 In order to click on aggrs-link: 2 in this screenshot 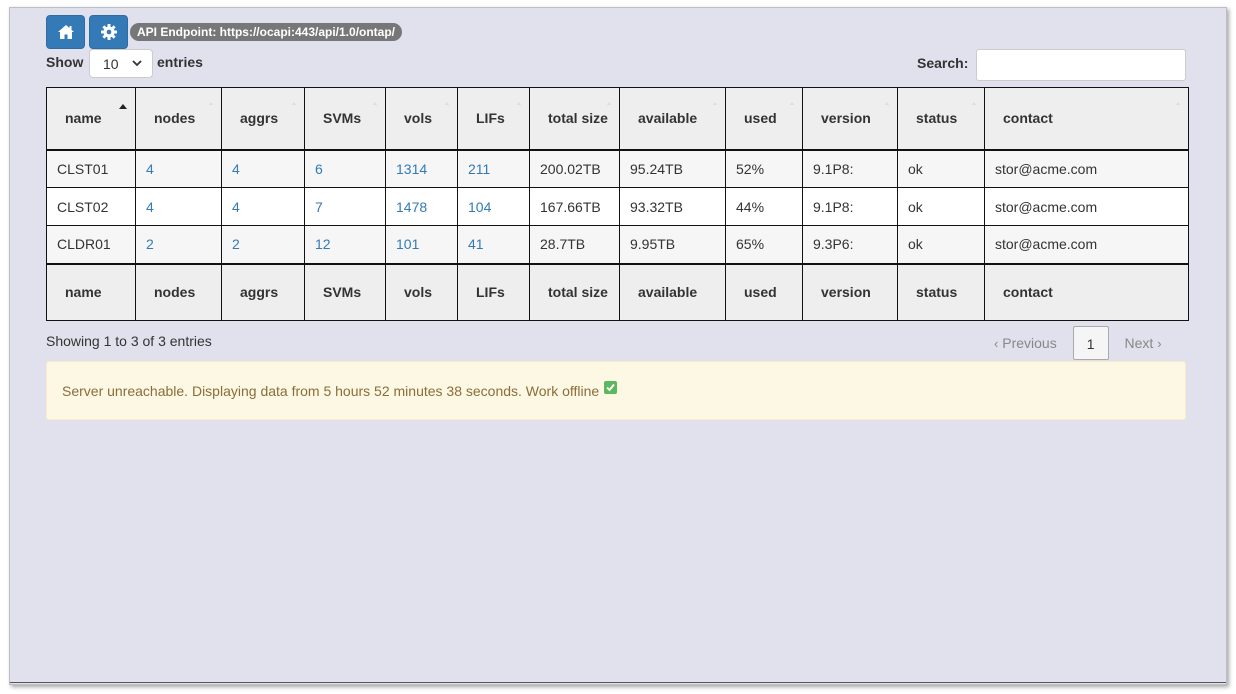, I will do `click(236, 244)`.